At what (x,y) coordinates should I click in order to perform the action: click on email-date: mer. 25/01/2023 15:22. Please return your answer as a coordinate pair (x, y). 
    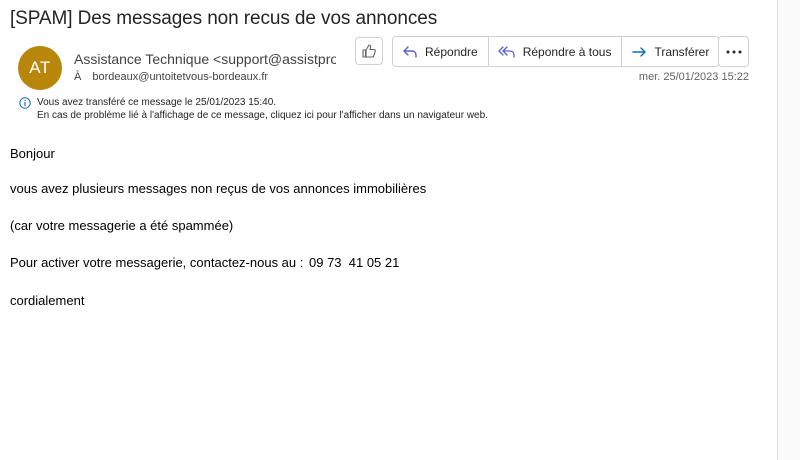
    Looking at the image, I should click on (693, 77).